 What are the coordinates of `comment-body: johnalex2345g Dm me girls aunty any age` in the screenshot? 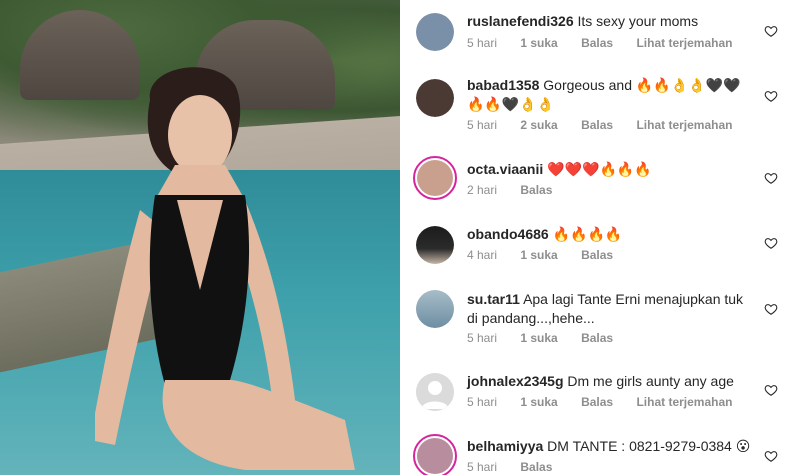 It's located at (612, 381).